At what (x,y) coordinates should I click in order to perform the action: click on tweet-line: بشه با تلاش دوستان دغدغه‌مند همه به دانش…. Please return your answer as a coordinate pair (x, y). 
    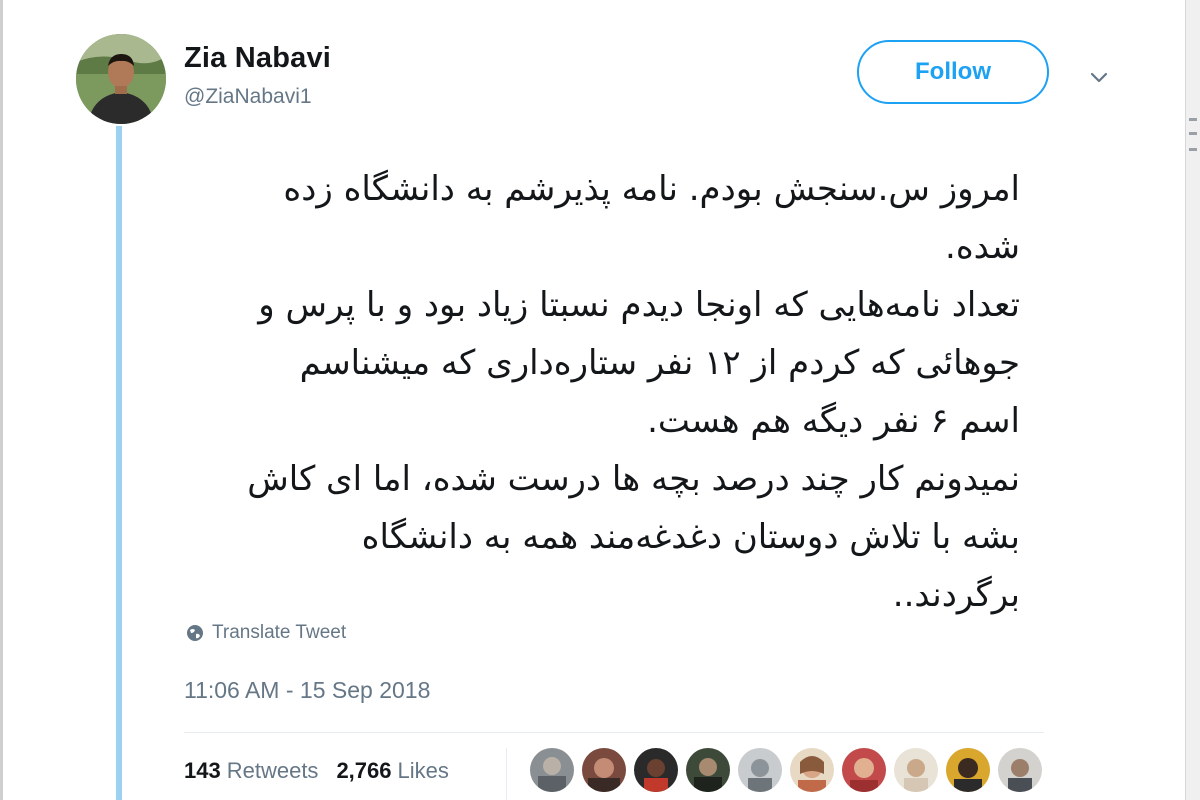
    Looking at the image, I should click on (690, 537).